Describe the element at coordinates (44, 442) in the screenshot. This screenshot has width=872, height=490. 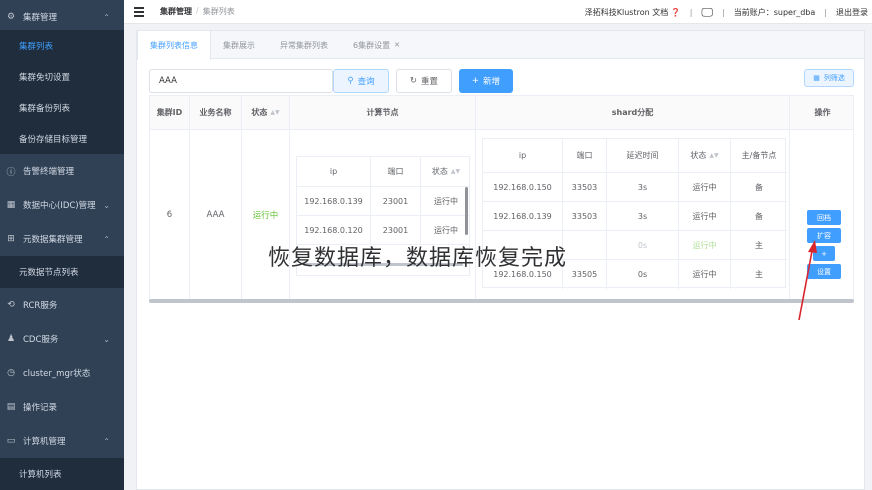
I see `sidebar-item-label: 计算机管理` at that location.